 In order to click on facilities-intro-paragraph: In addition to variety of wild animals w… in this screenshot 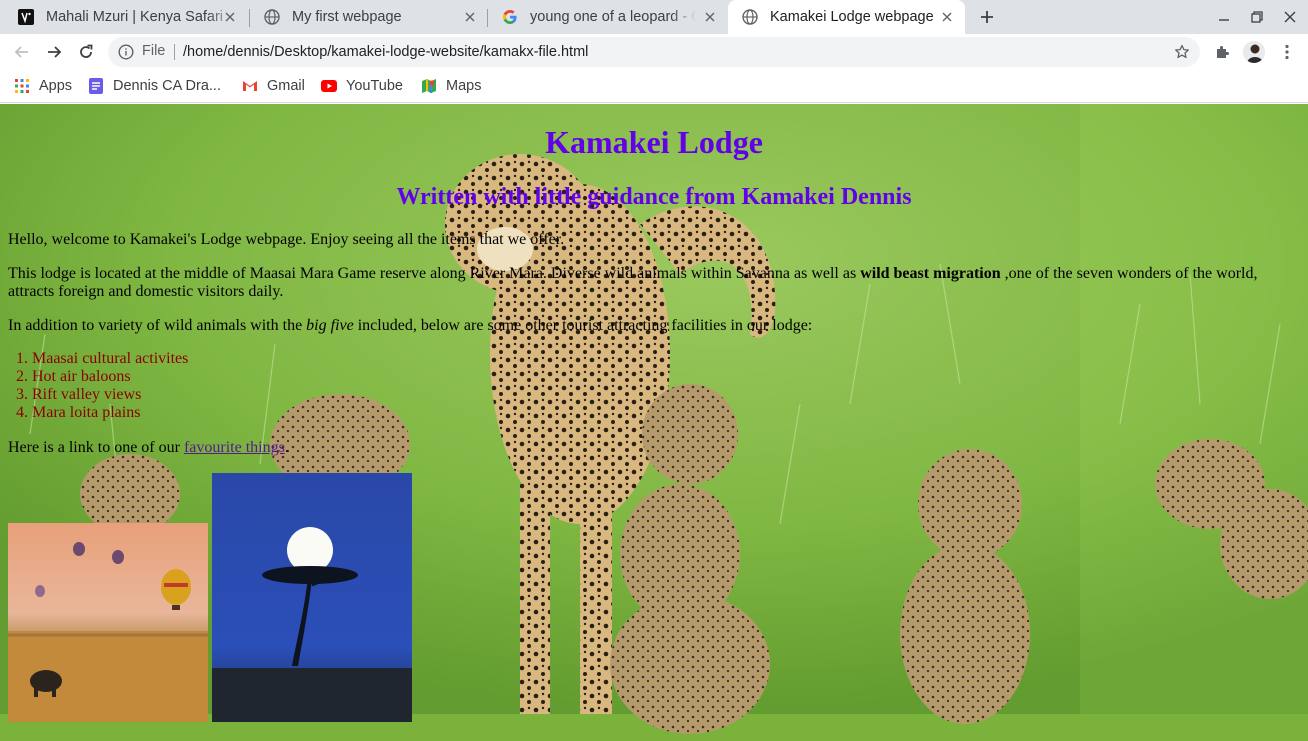, I will do `click(653, 326)`.